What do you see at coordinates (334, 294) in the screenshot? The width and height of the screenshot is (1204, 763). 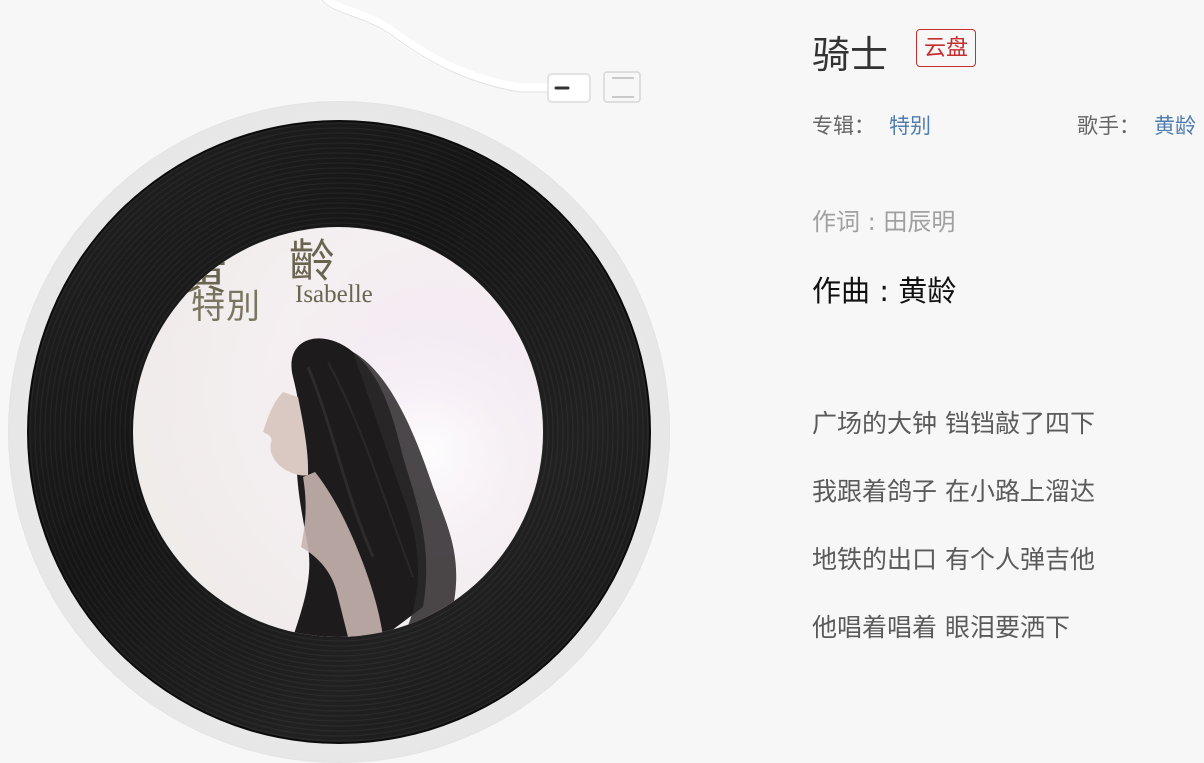 I see `cover-brand-text: Isabelle` at bounding box center [334, 294].